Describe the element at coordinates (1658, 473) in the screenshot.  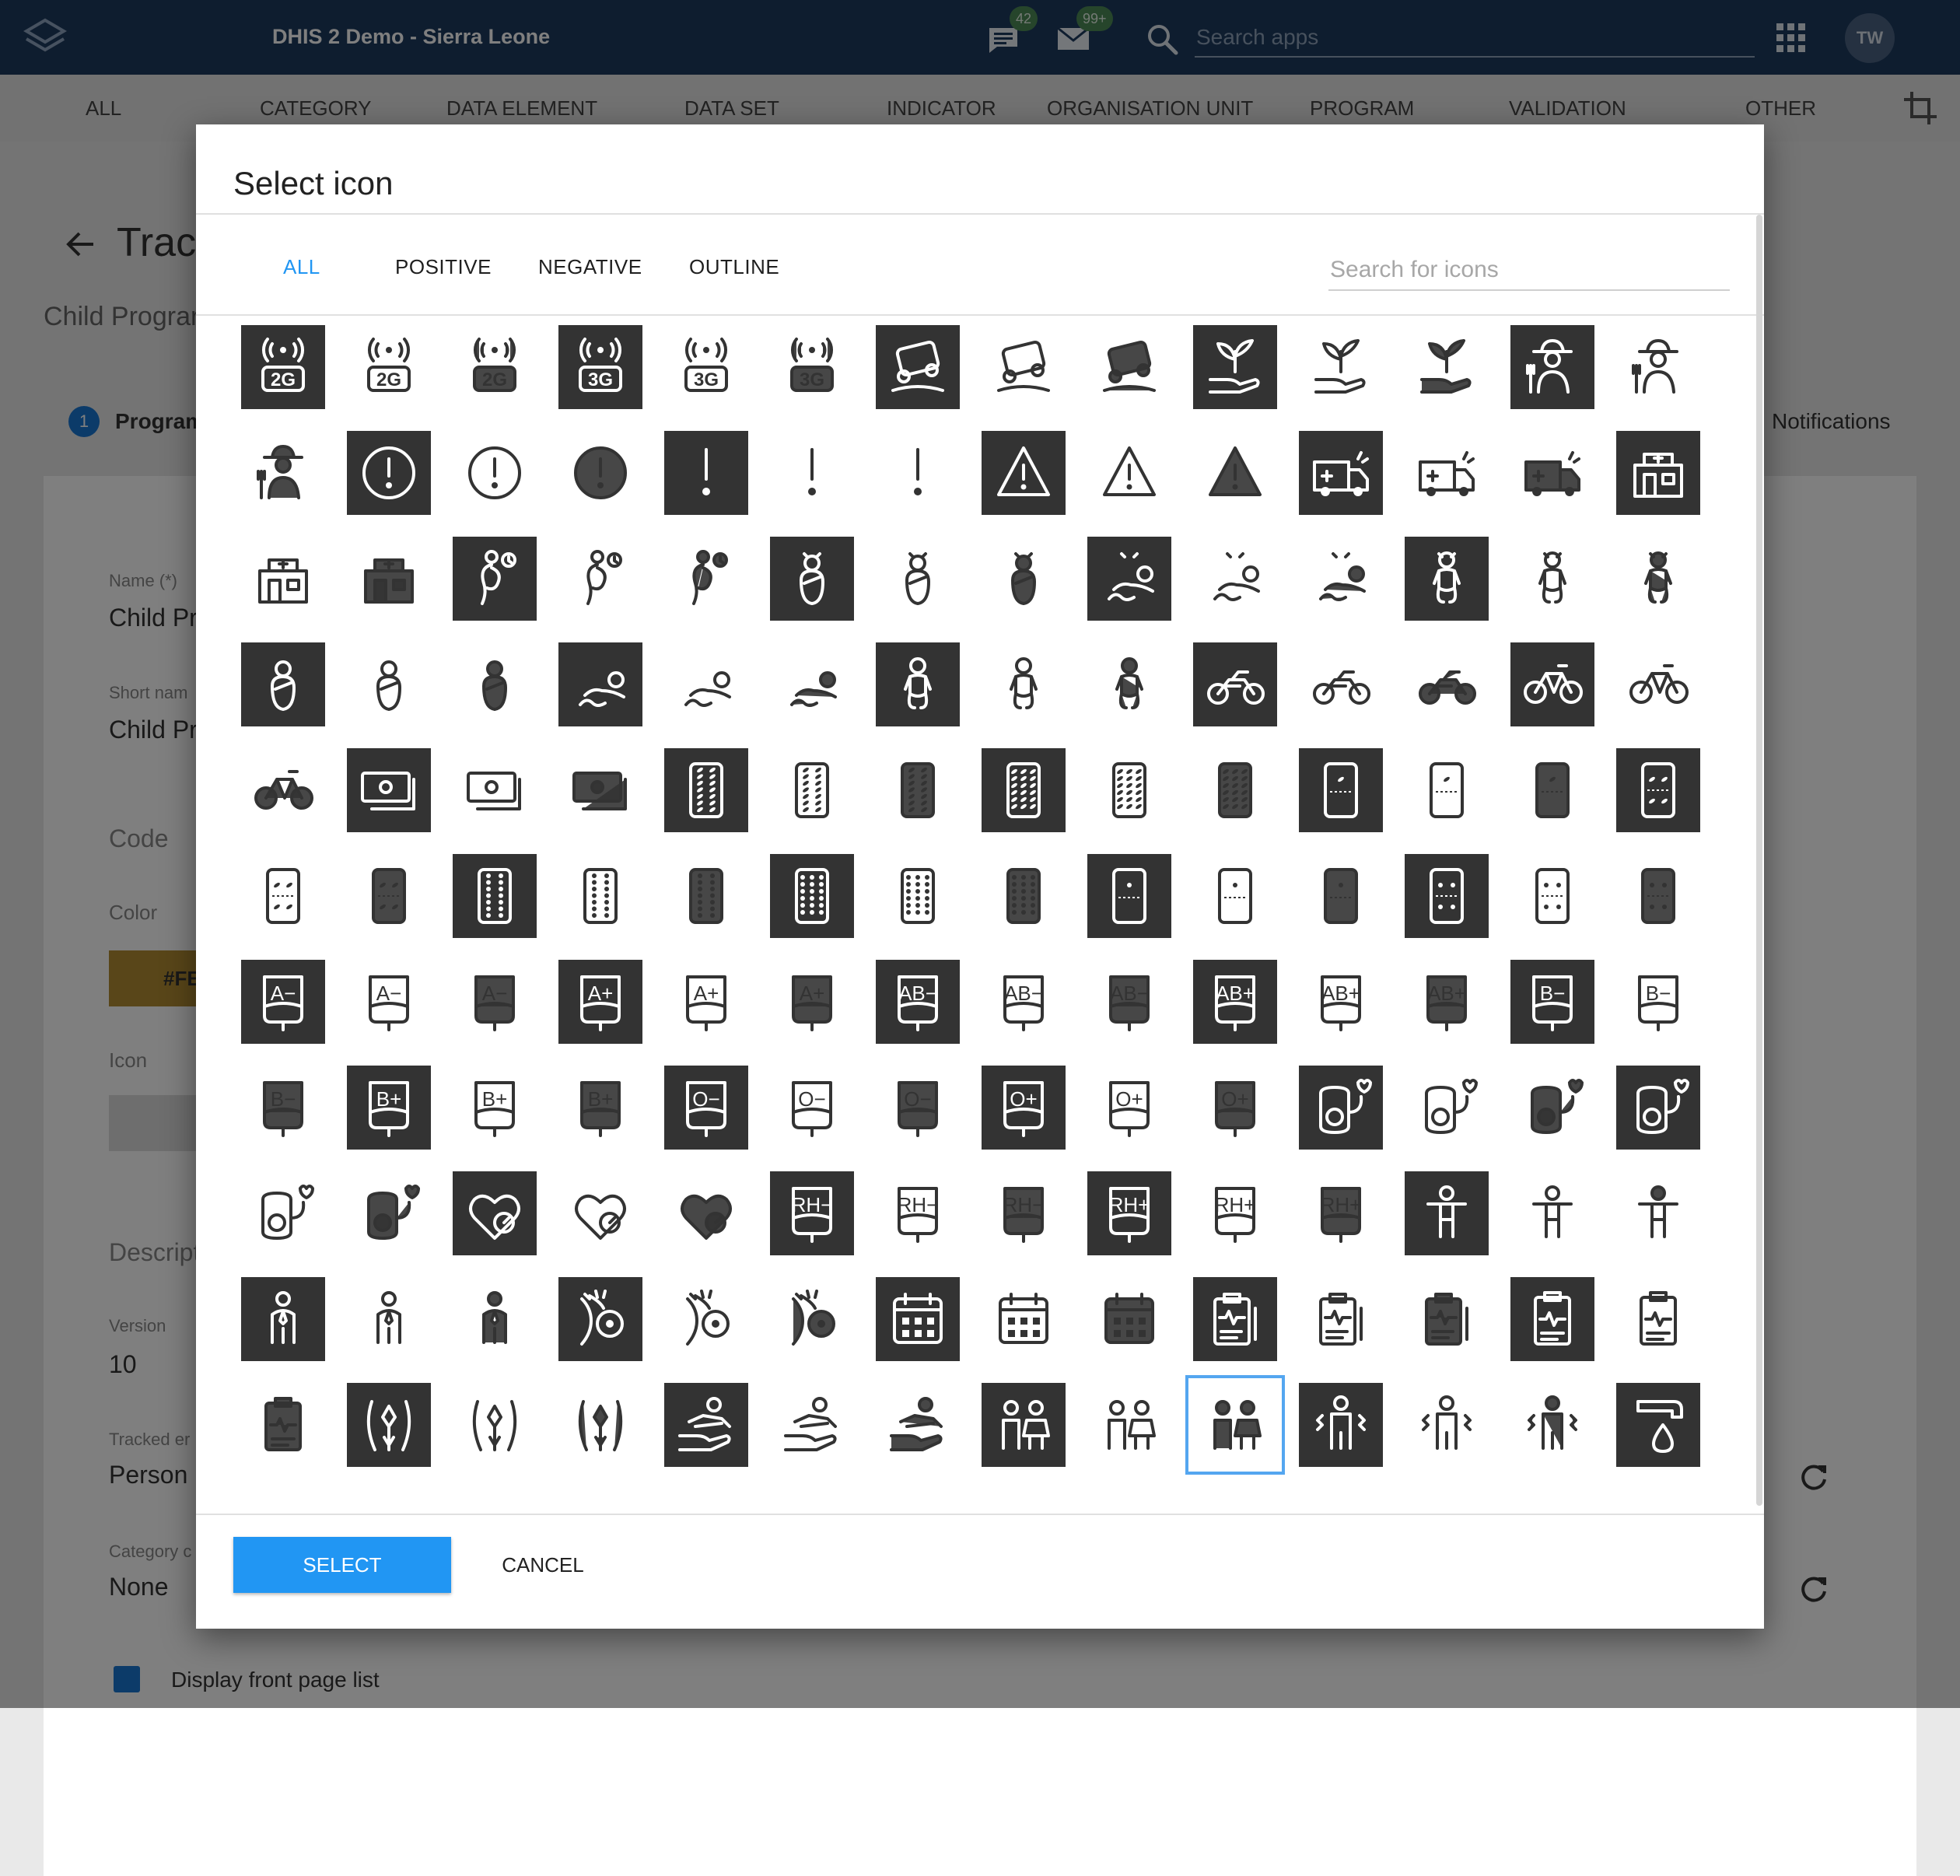
I see `ambulatory-clinic-positive-icon` at that location.